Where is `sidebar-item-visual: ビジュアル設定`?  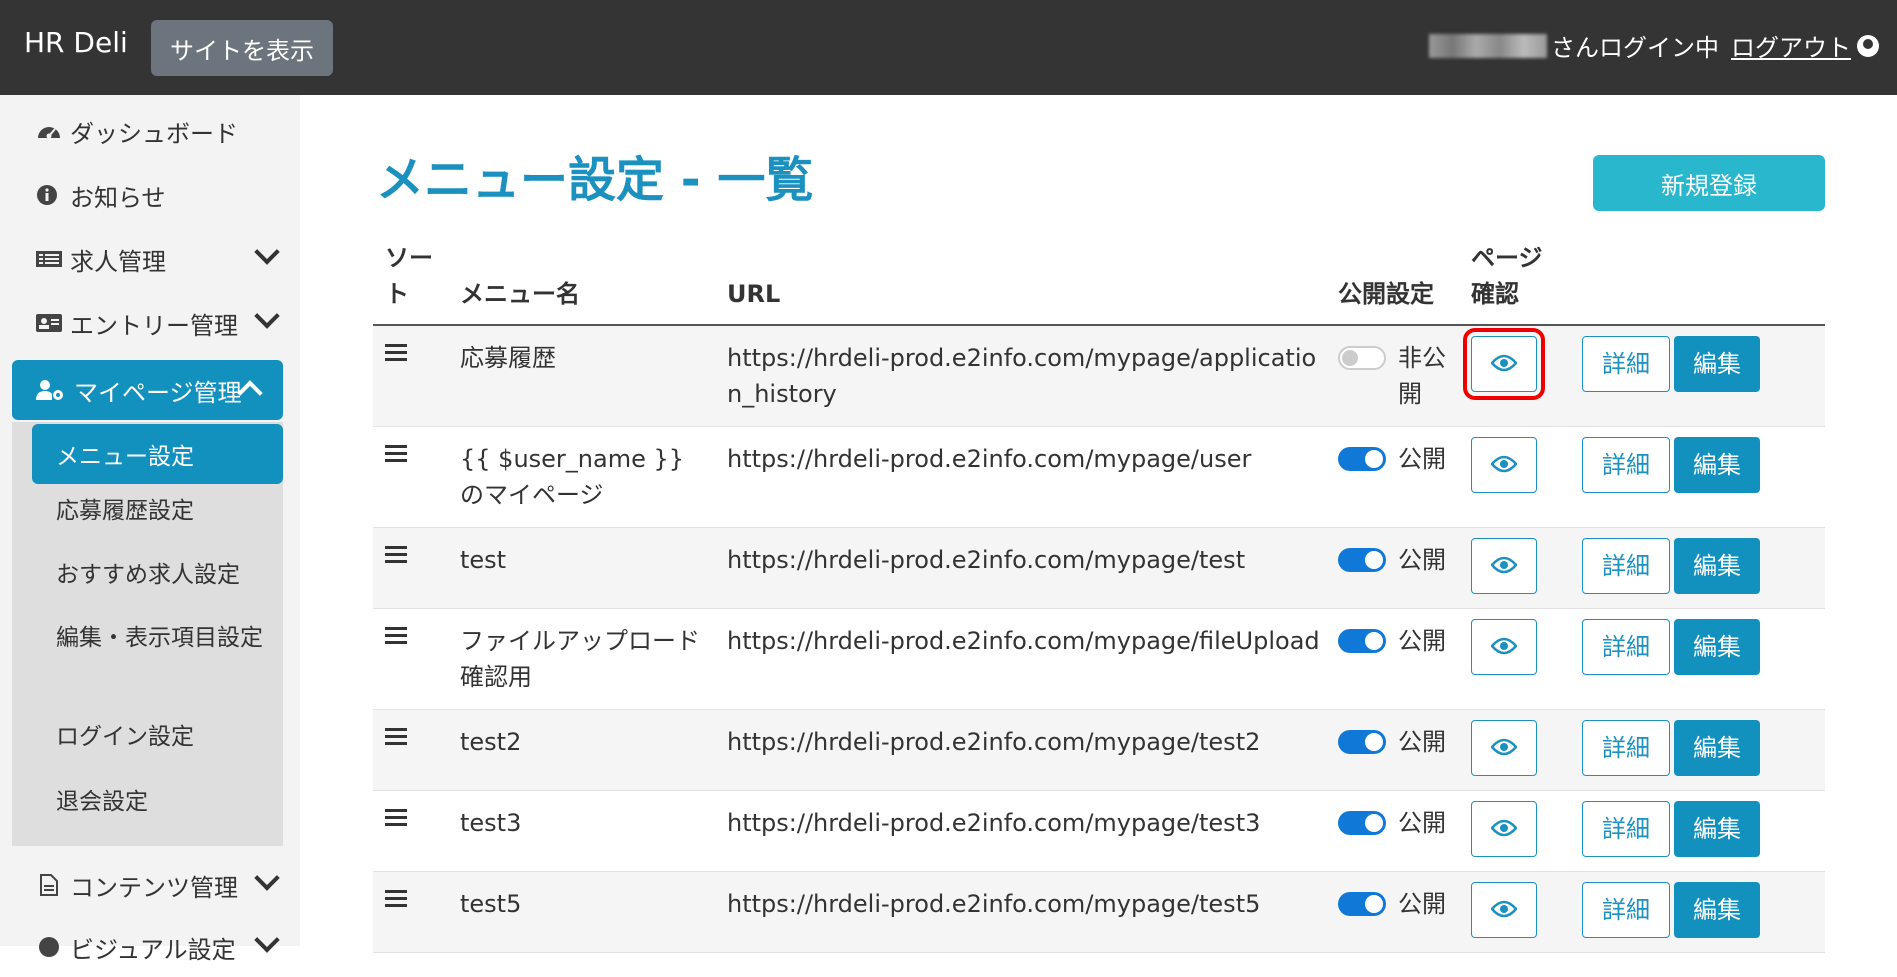 sidebar-item-visual: ビジュアル設定 is located at coordinates (150, 947).